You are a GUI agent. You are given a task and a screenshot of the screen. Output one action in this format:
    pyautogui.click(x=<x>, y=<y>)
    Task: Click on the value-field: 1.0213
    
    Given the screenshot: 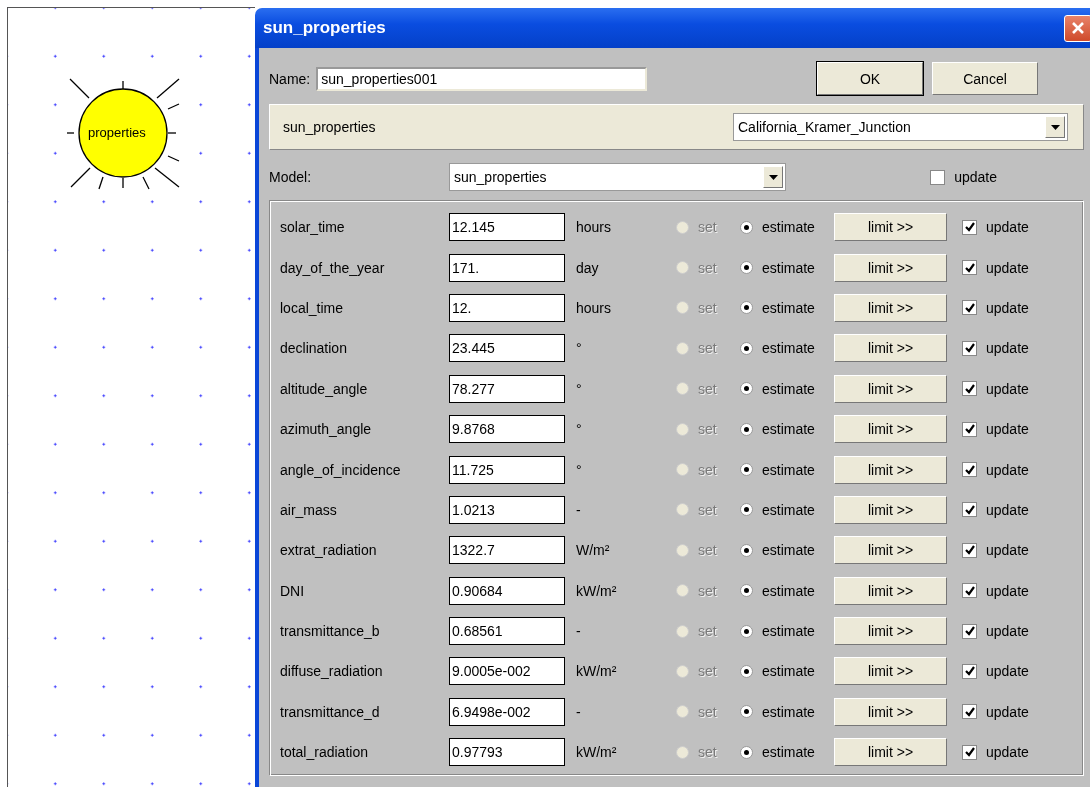 What is the action you would take?
    pyautogui.click(x=507, y=509)
    